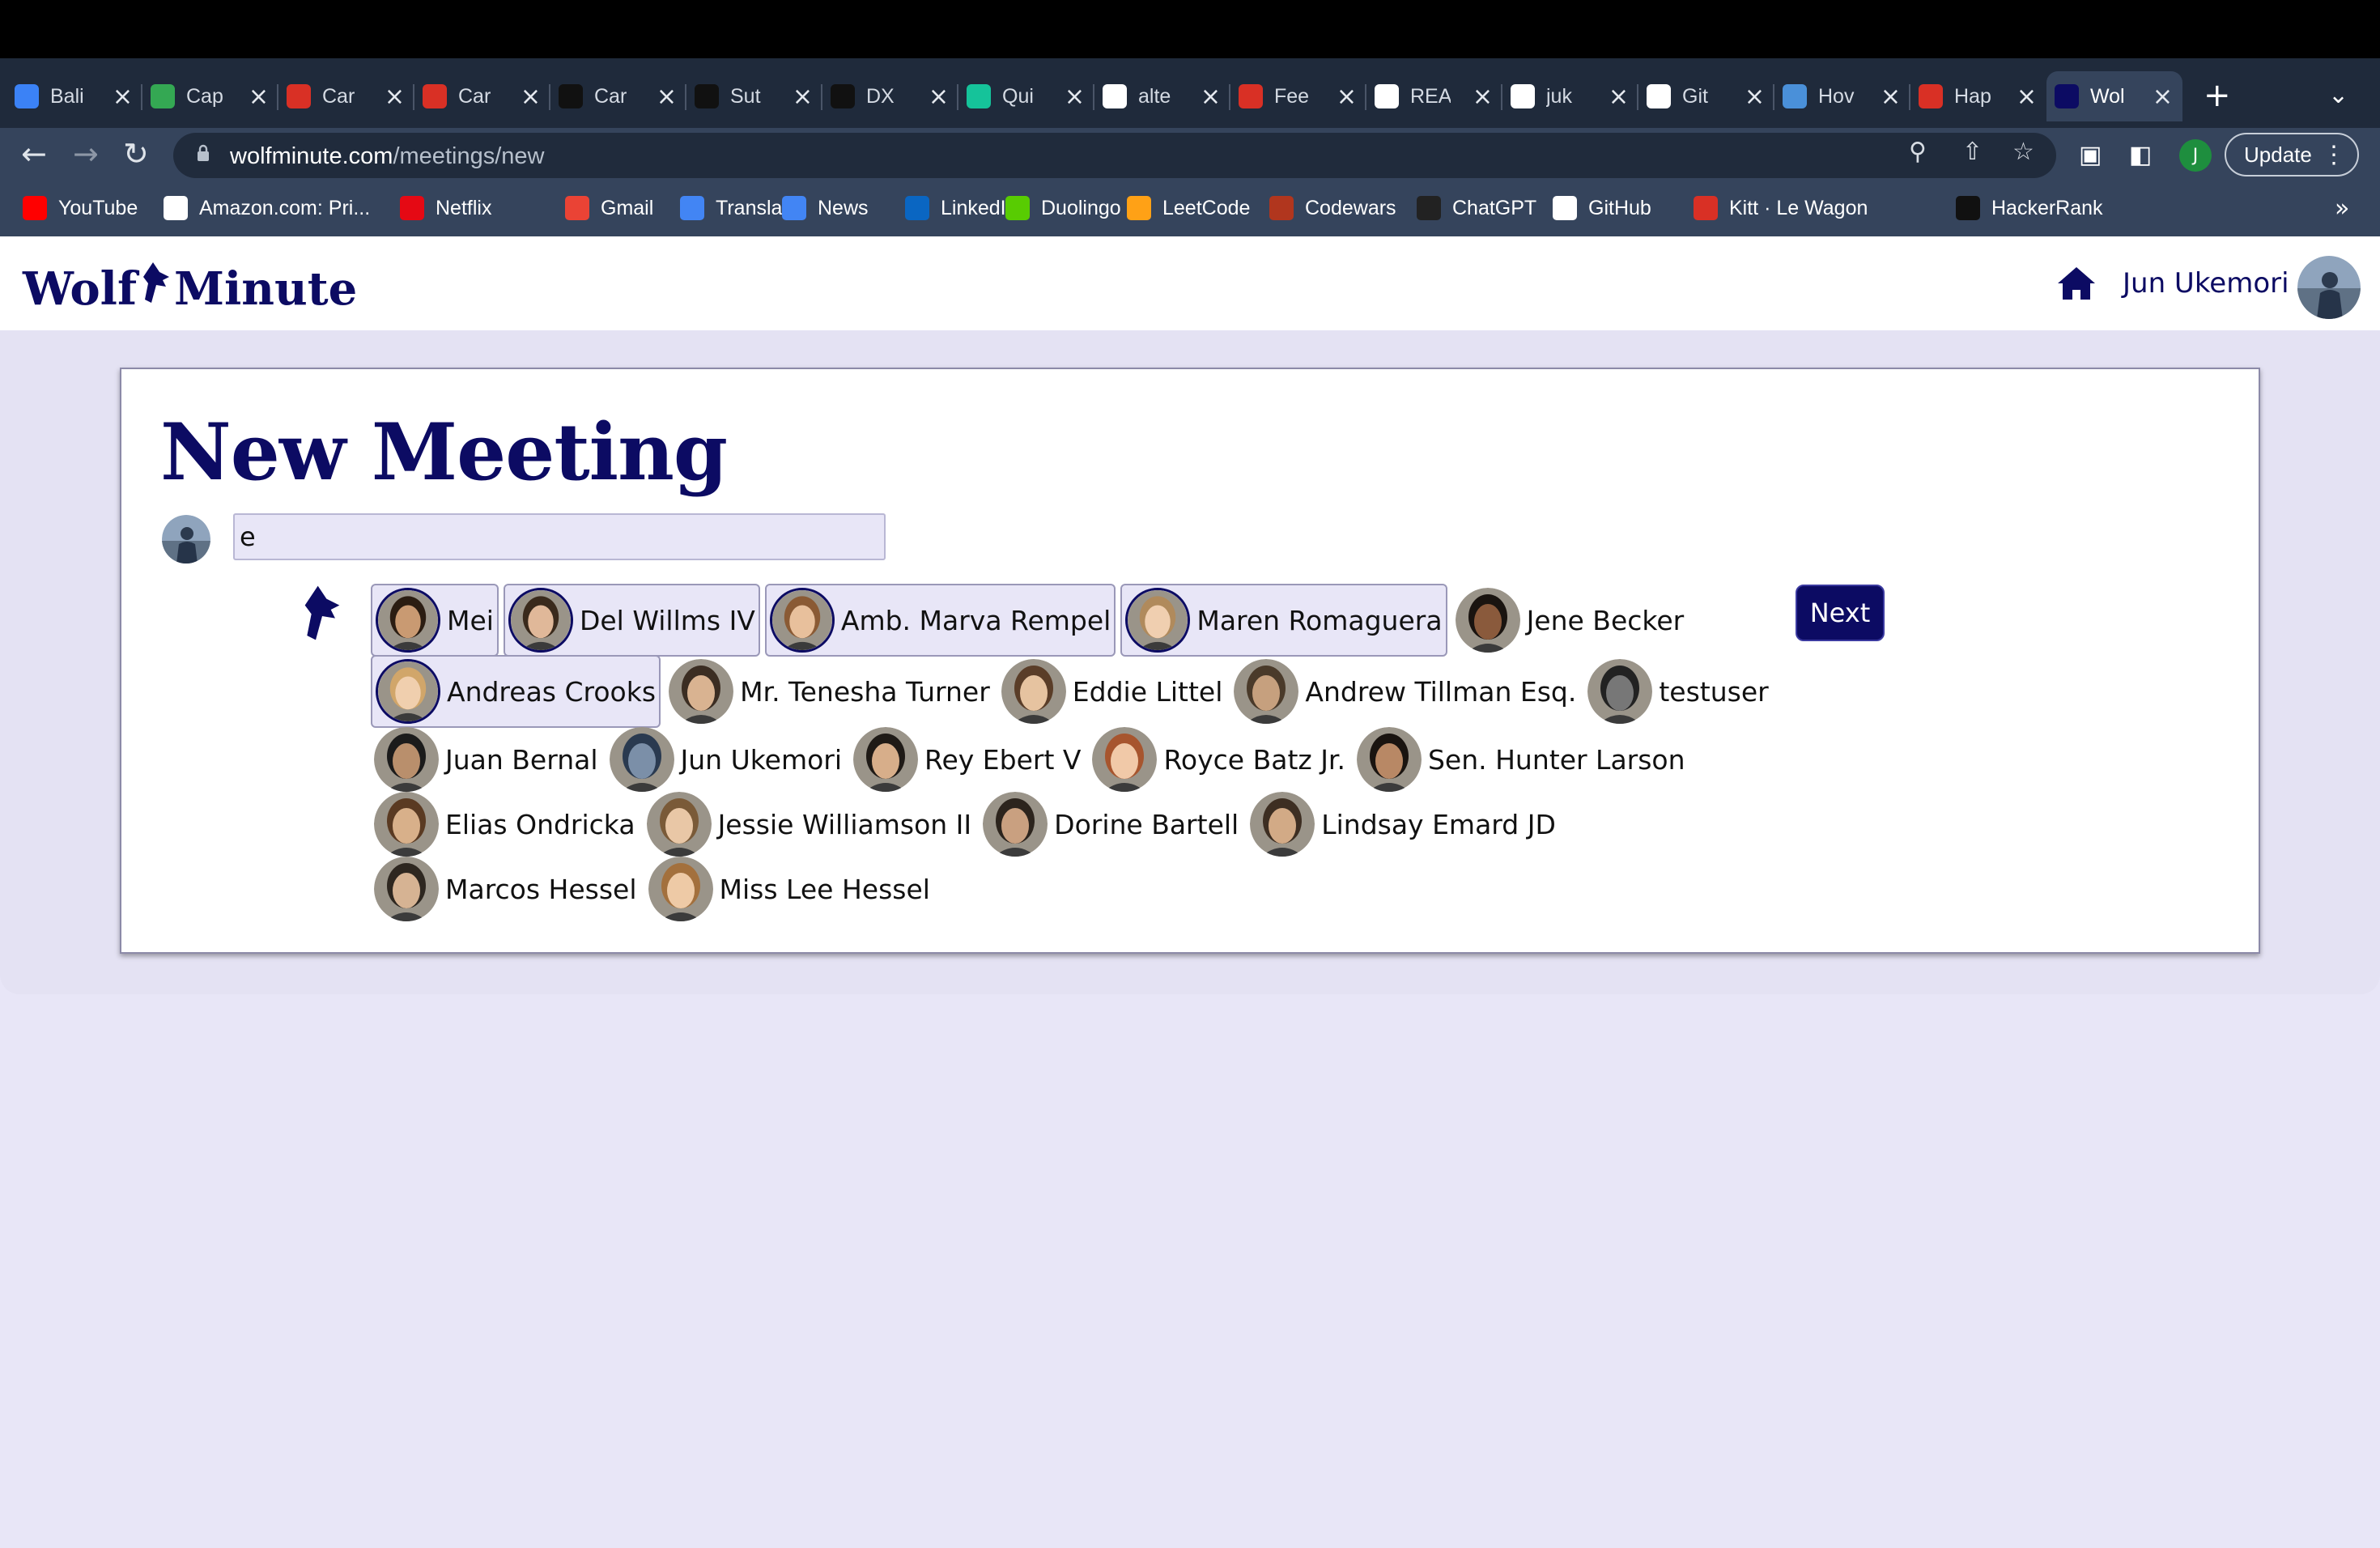 The width and height of the screenshot is (2380, 1548). Describe the element at coordinates (1476, 208) in the screenshot. I see `bookmark-item: ChatGPT` at that location.